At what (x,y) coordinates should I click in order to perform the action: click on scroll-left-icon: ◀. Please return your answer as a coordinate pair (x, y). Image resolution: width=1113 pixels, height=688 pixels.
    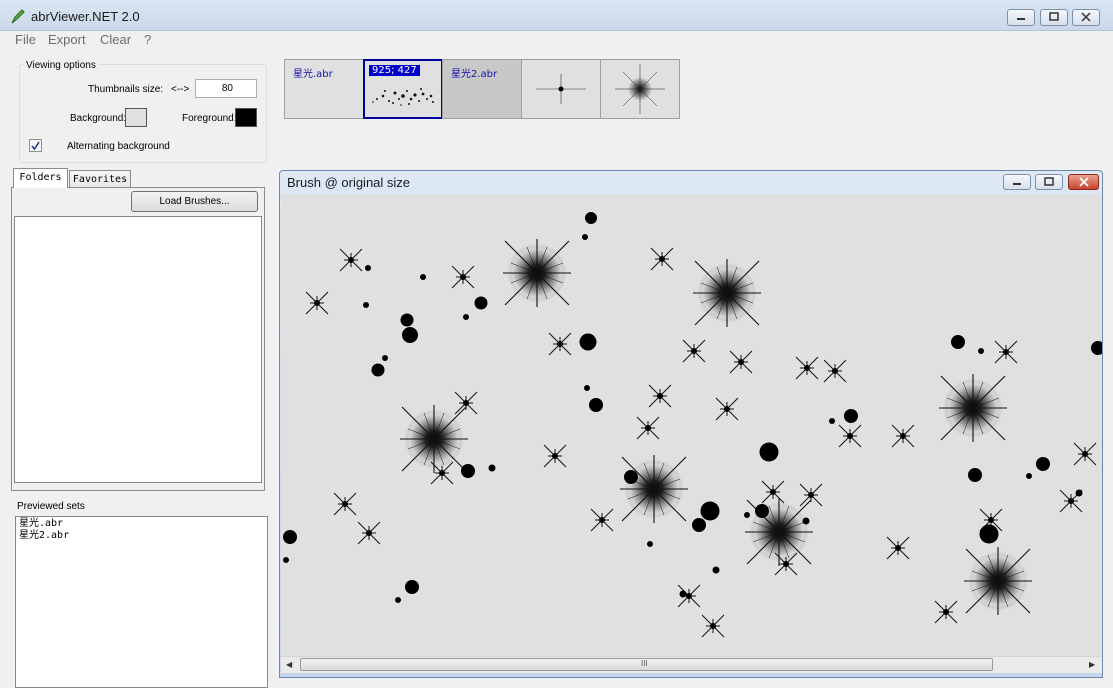
    Looking at the image, I should click on (289, 664).